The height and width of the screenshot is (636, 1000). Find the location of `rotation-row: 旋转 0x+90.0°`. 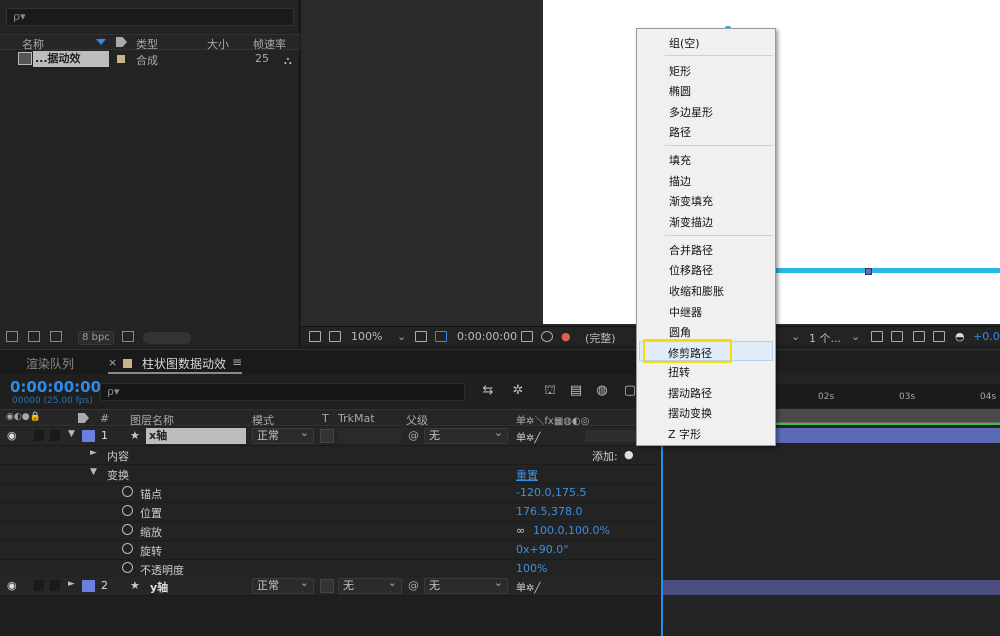

rotation-row: 旋转 0x+90.0° is located at coordinates (330, 550).